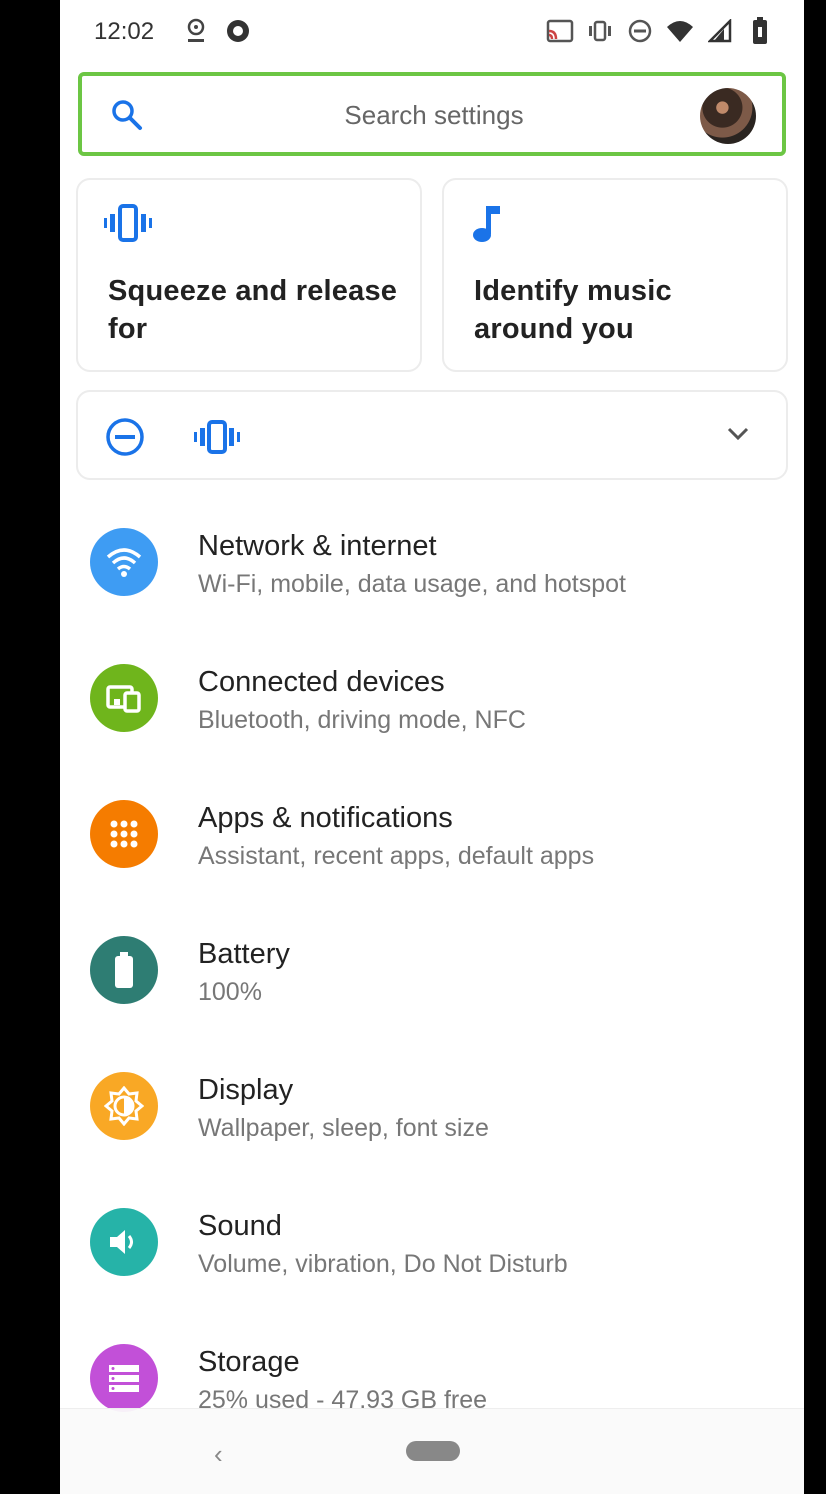 This screenshot has width=826, height=1494. Describe the element at coordinates (432, 32) in the screenshot. I see `status-bar: 12:02` at that location.